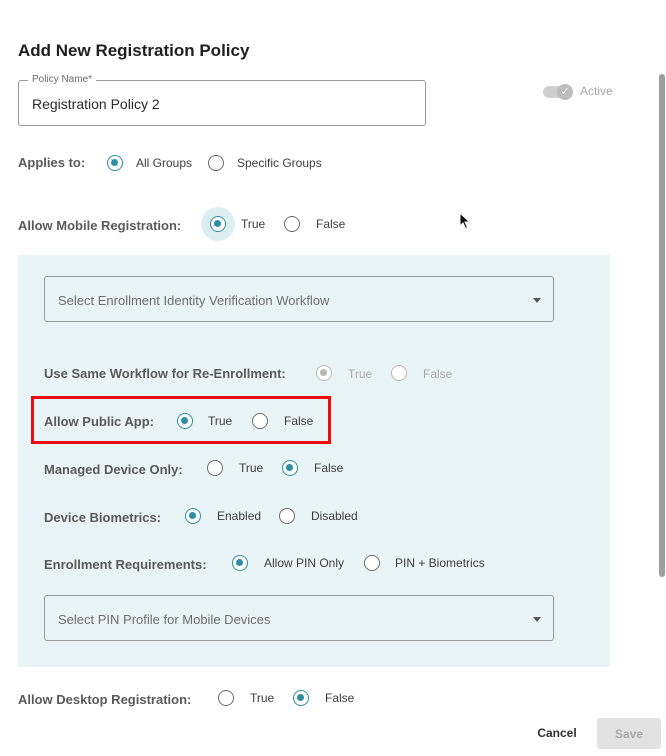 The image size is (666, 756). I want to click on radio-biometrics-disabled, so click(287, 516).